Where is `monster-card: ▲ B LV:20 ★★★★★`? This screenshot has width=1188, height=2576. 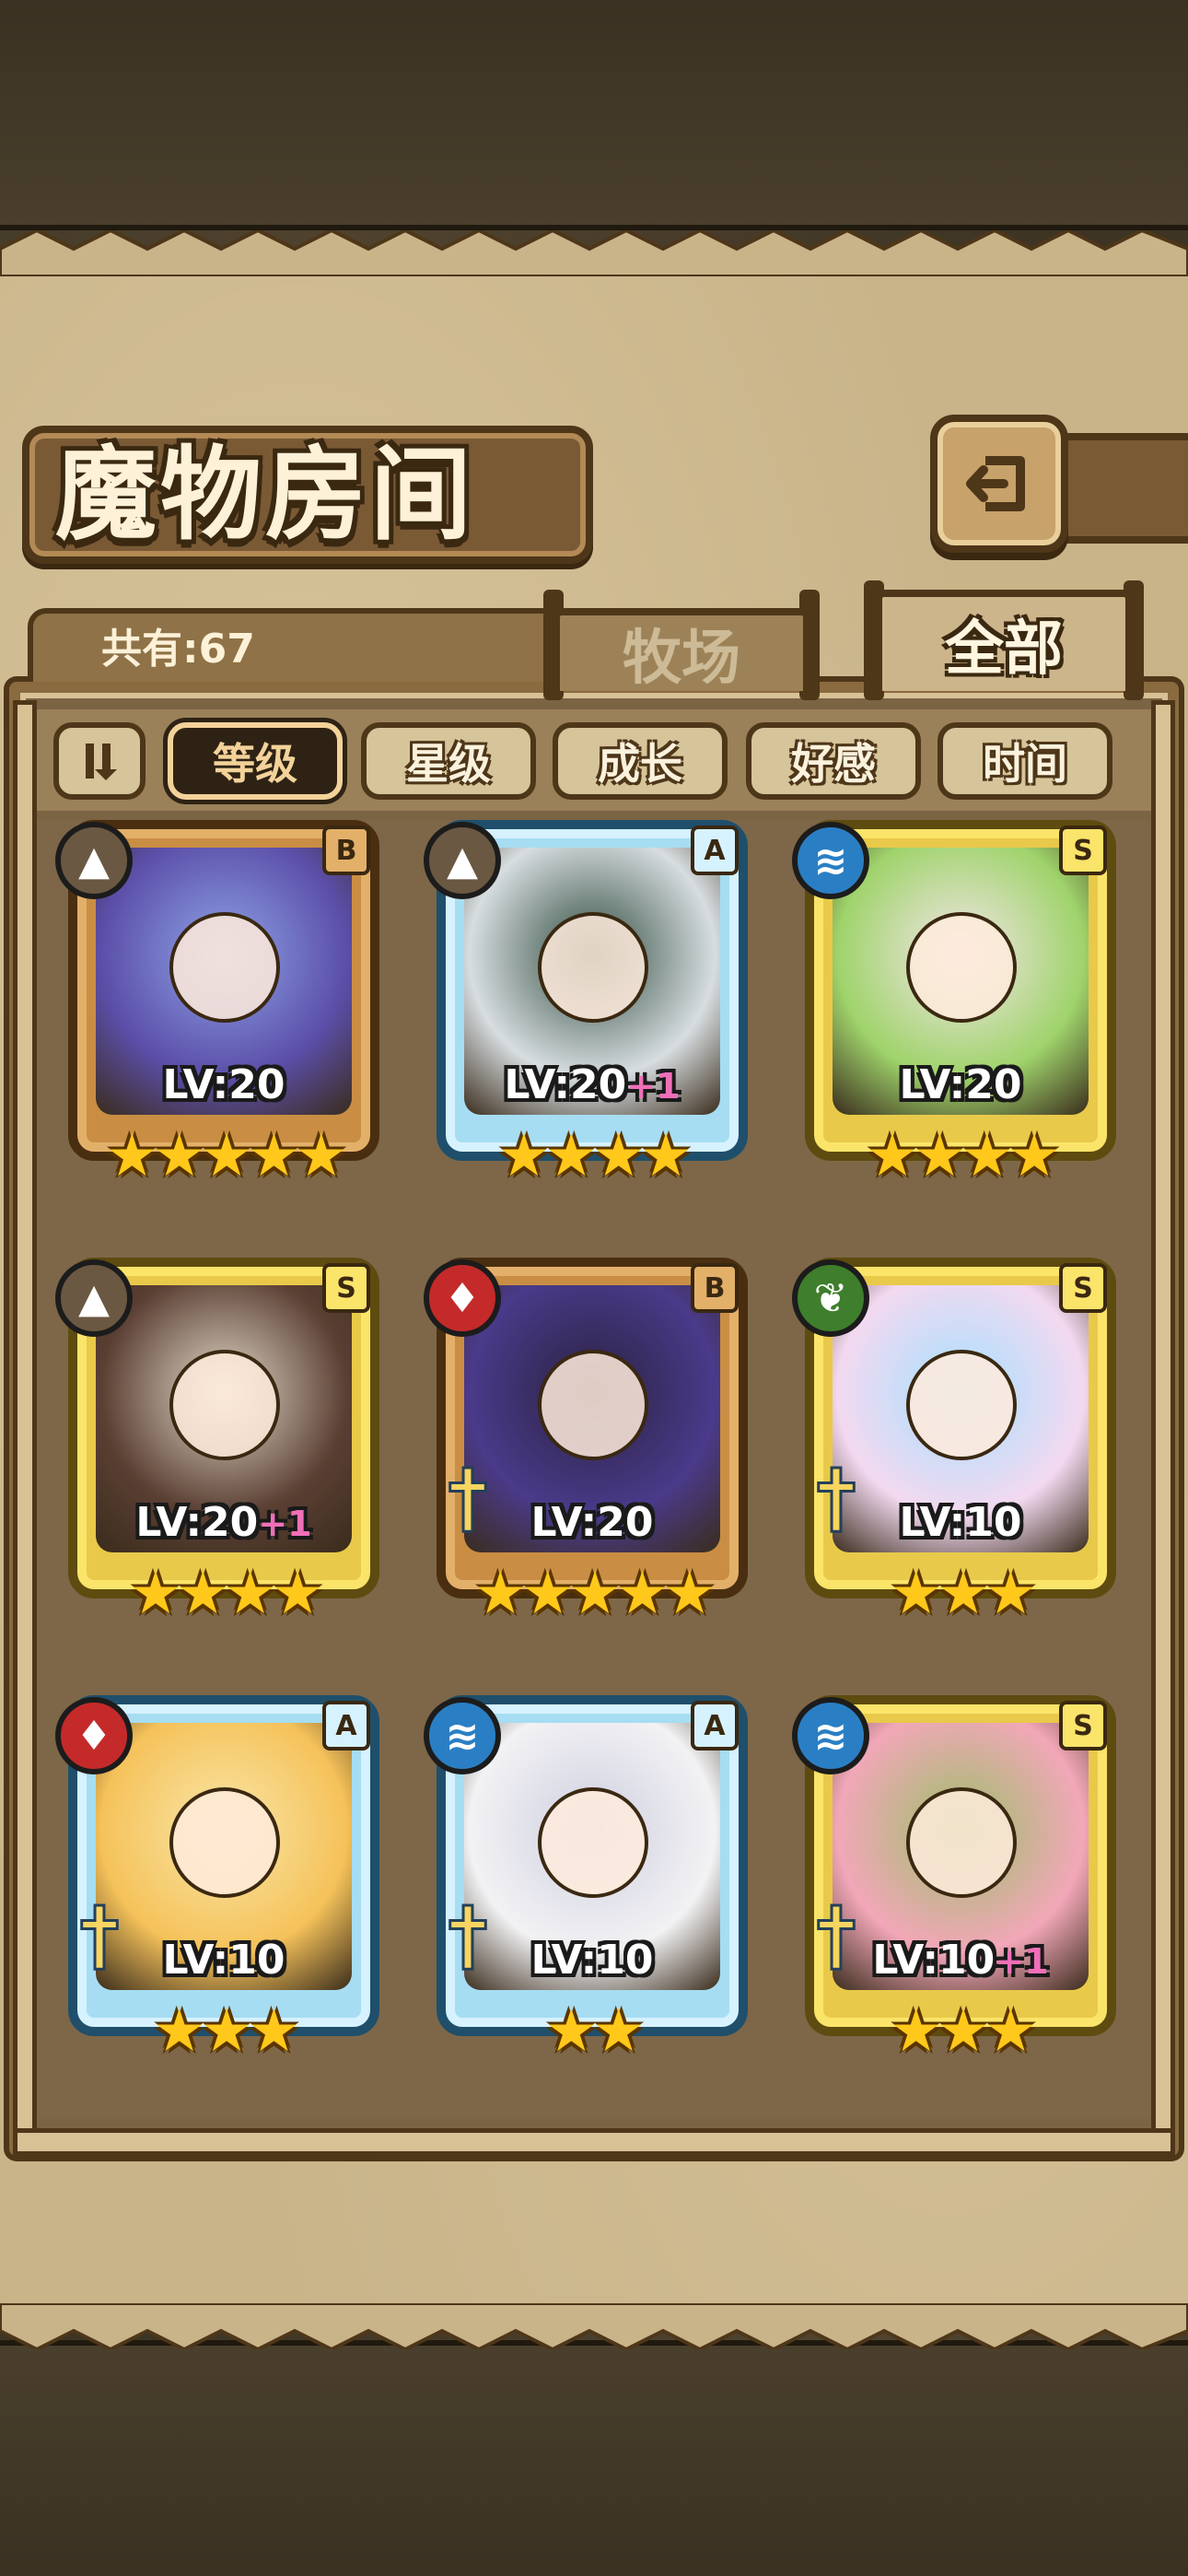 monster-card: ▲ B LV:20 ★★★★★ is located at coordinates (223, 1013).